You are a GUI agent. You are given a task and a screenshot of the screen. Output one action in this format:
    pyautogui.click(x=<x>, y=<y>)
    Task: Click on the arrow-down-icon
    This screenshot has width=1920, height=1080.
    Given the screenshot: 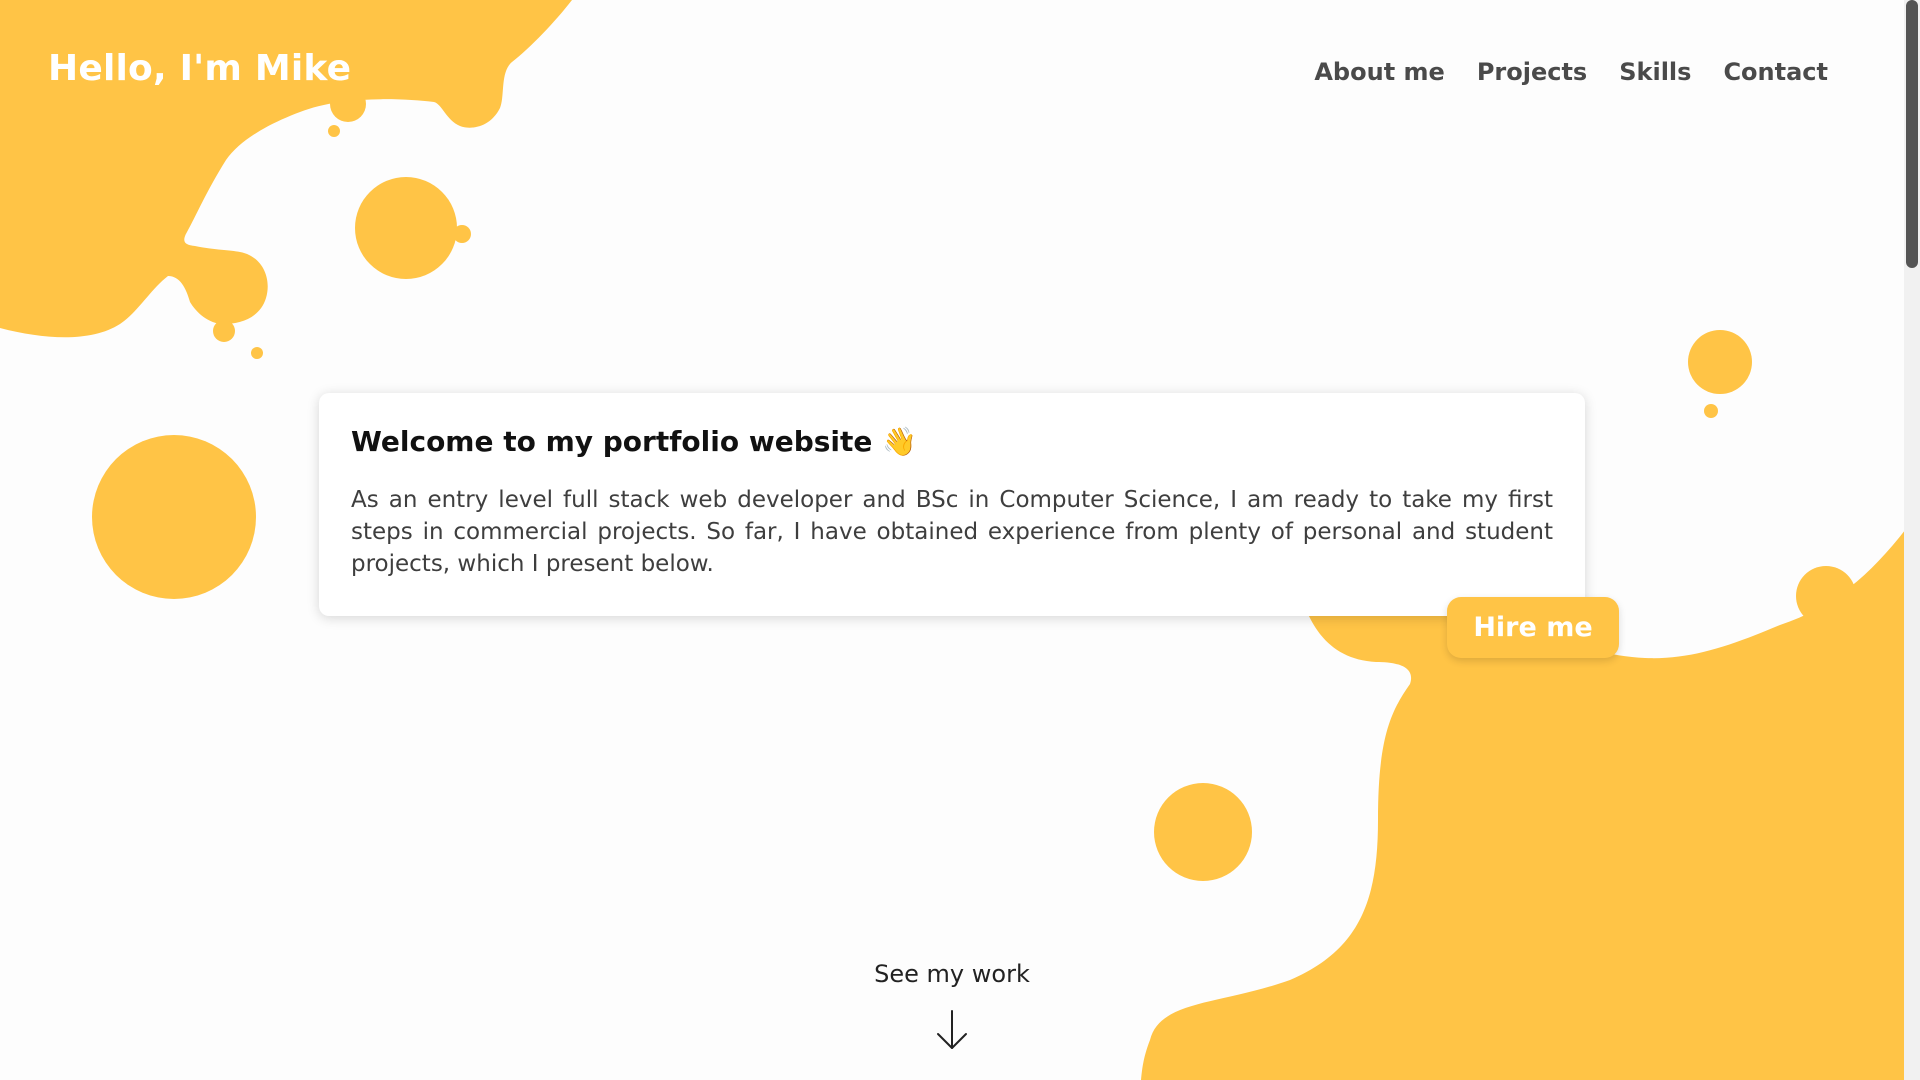 What is the action you would take?
    pyautogui.click(x=952, y=1030)
    